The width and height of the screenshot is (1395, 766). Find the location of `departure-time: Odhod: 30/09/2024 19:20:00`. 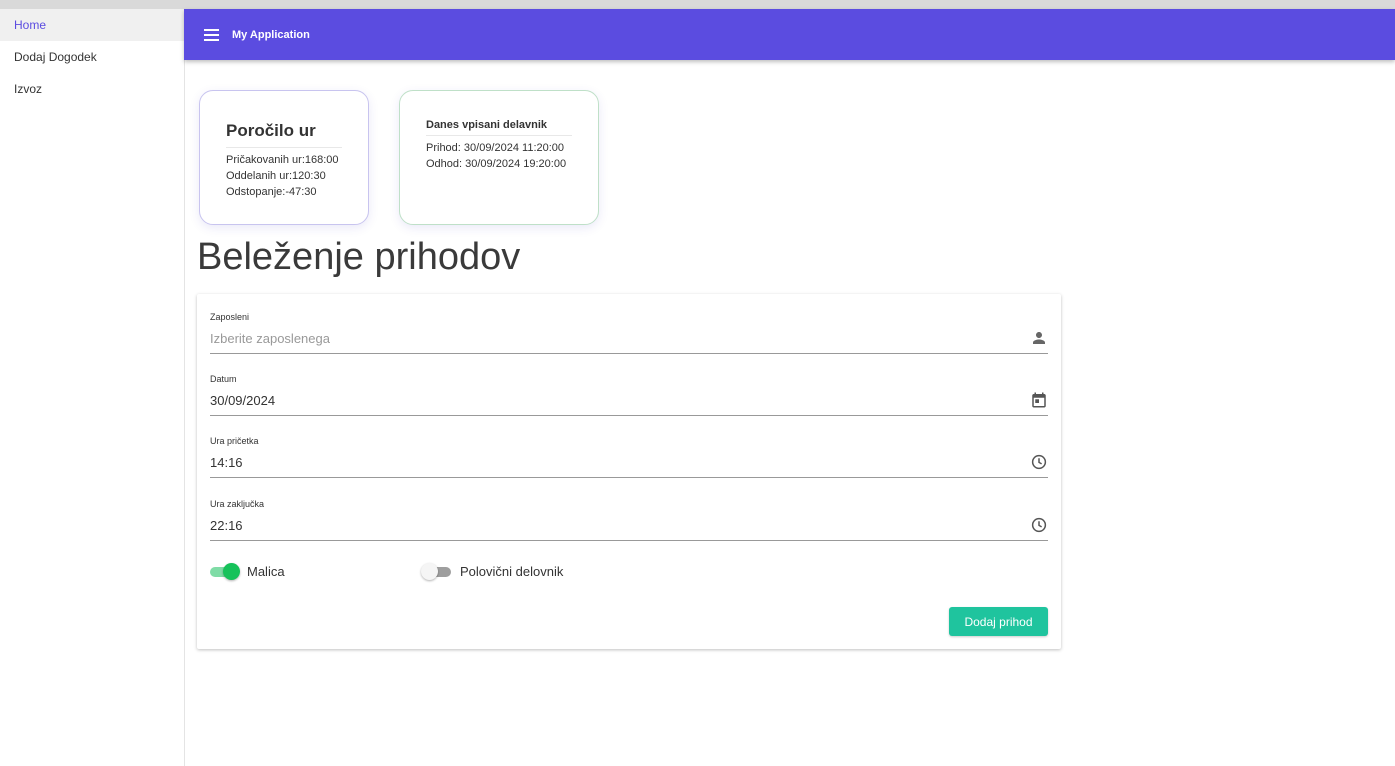

departure-time: Odhod: 30/09/2024 19:20:00 is located at coordinates (496, 164).